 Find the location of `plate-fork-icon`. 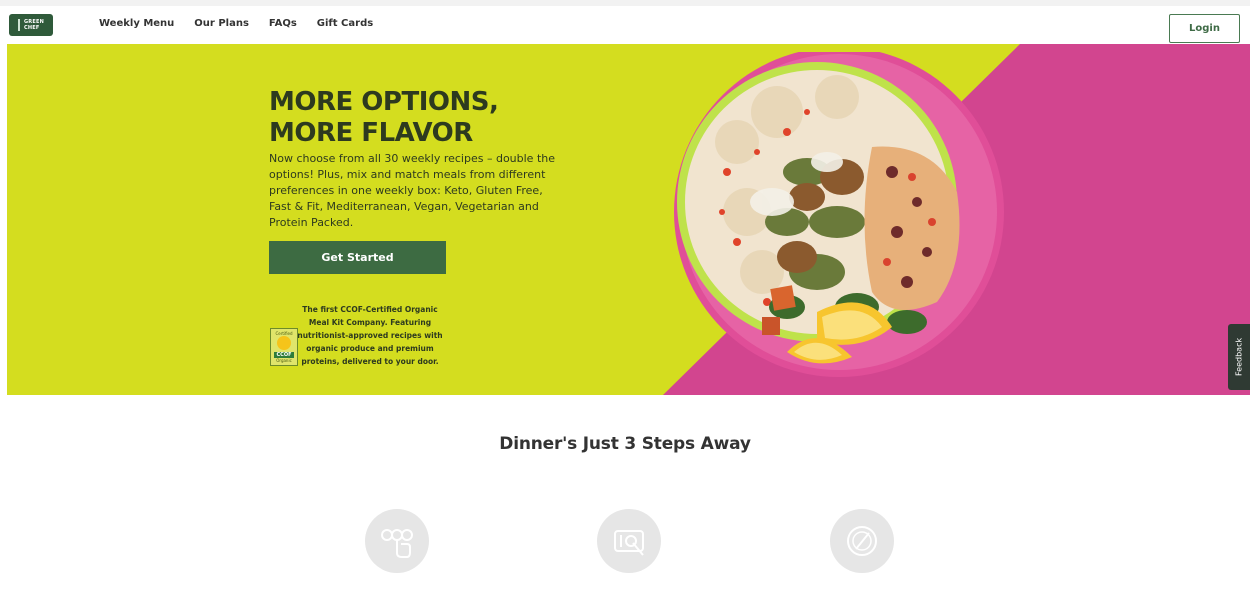

plate-fork-icon is located at coordinates (862, 541).